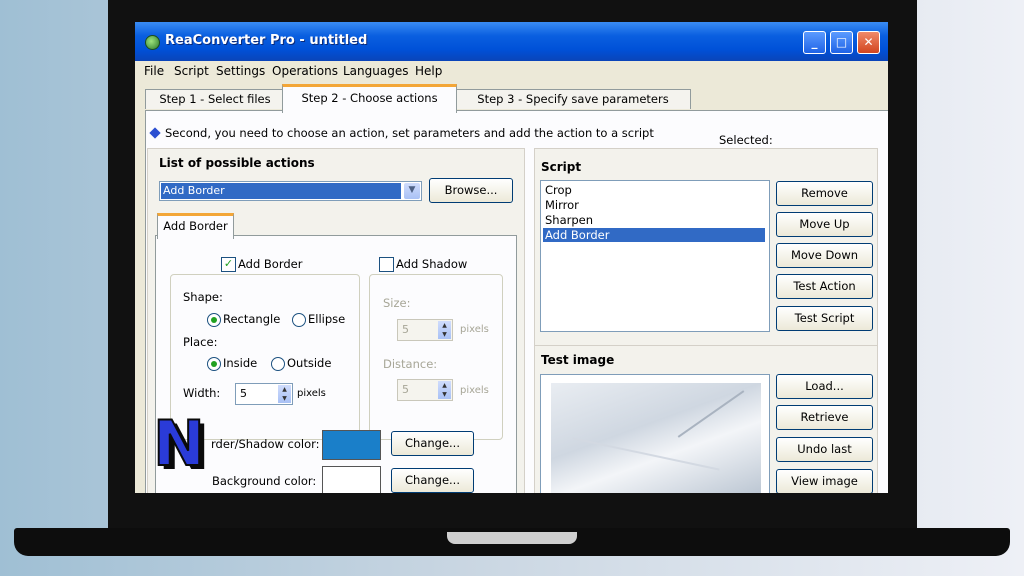 The width and height of the screenshot is (1024, 576). Describe the element at coordinates (351, 479) in the screenshot. I see `background-color-swatch` at that location.